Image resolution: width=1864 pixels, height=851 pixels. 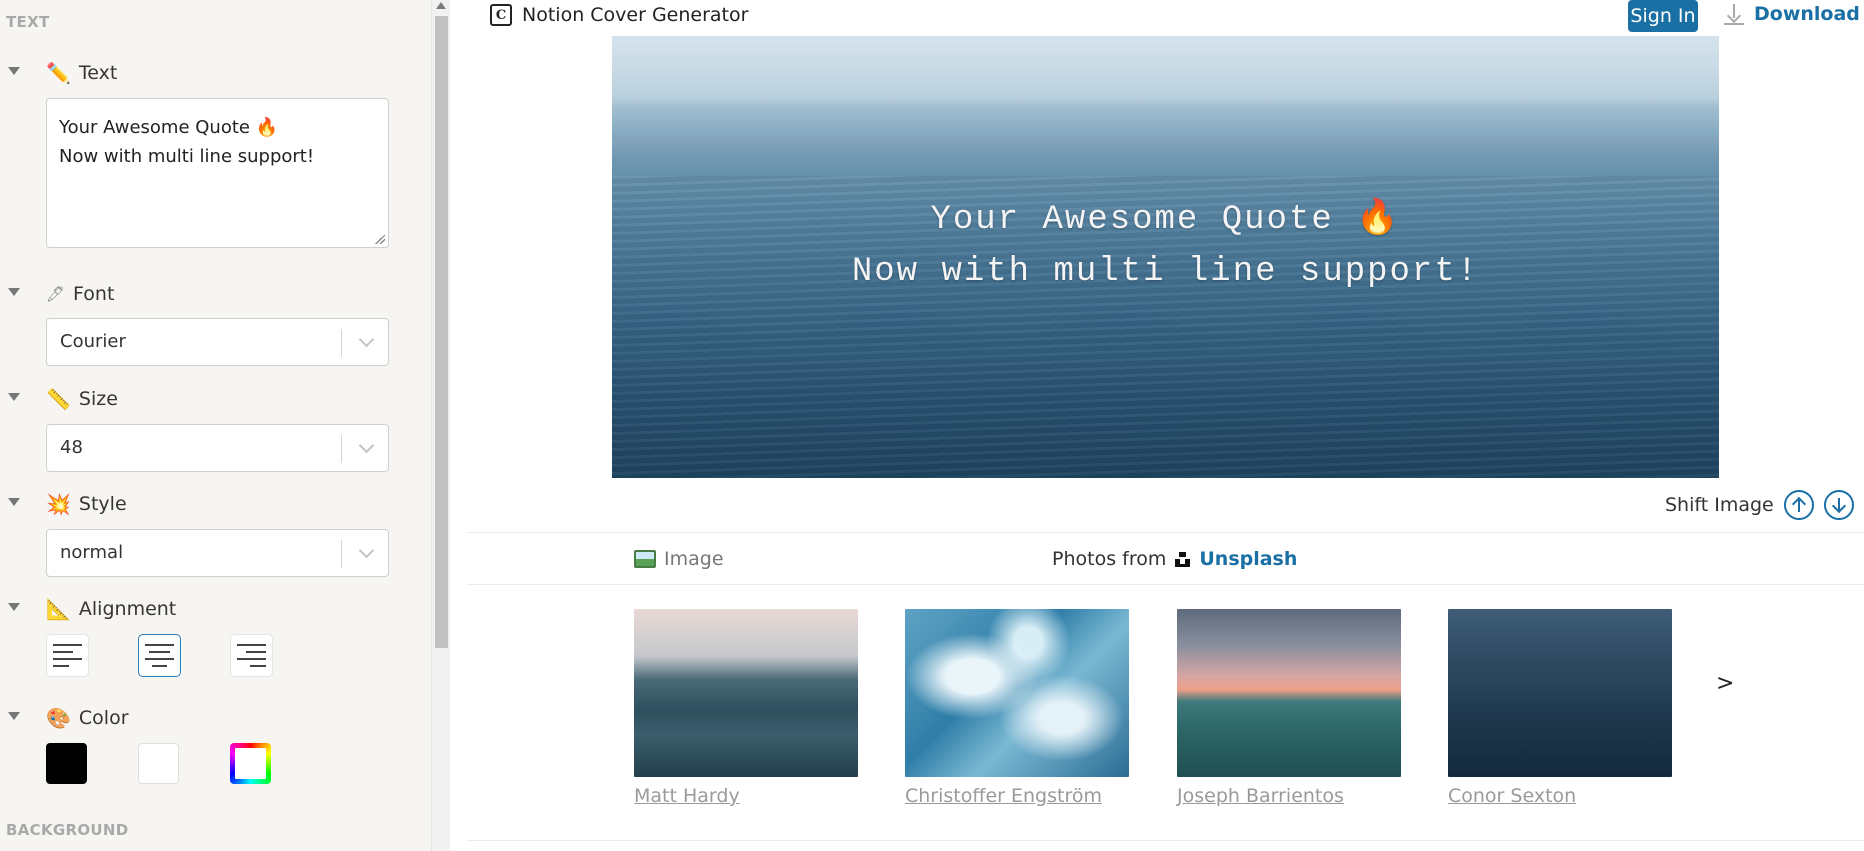 I want to click on alignment-group-header: 📐 Alignment, so click(x=111, y=609).